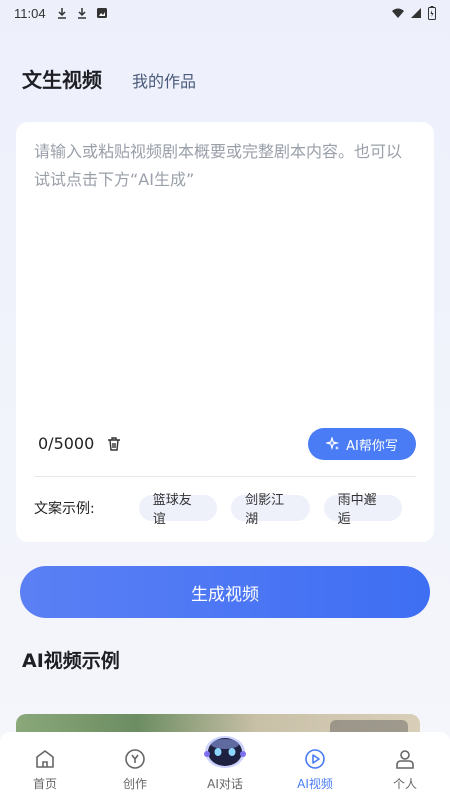 The height and width of the screenshot is (800, 450). I want to click on example-chip-sword: 剑影江湖, so click(270, 510).